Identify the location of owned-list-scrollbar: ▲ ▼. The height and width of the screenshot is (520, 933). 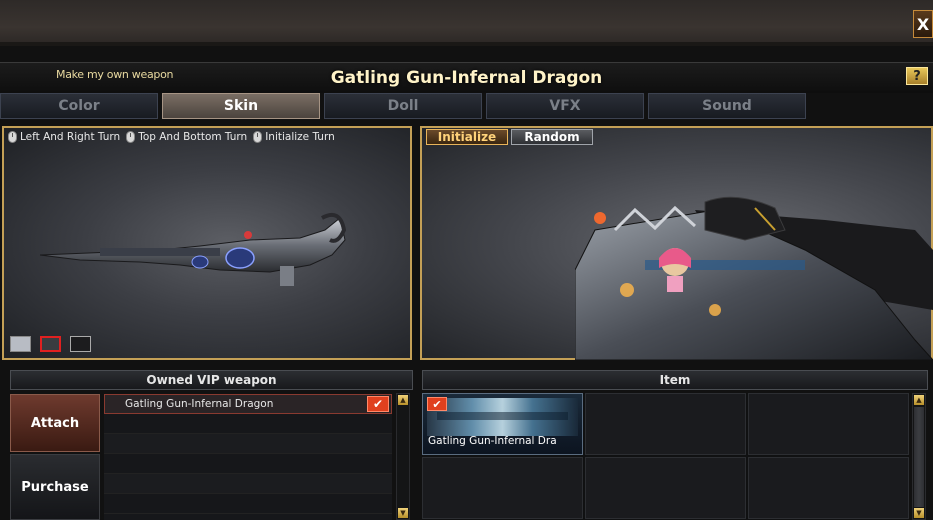
(403, 456).